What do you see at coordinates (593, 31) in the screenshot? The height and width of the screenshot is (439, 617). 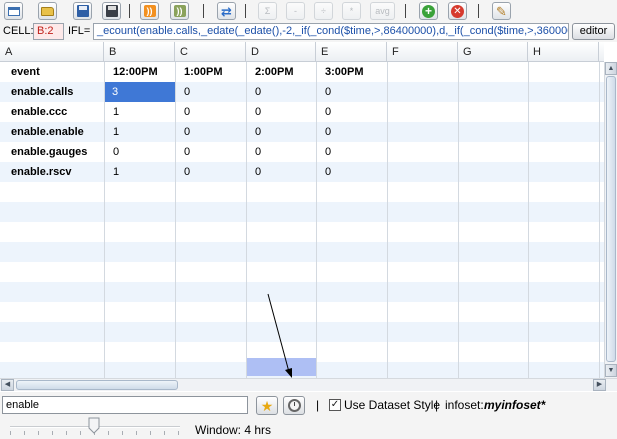 I see `editor-button: editor` at bounding box center [593, 31].